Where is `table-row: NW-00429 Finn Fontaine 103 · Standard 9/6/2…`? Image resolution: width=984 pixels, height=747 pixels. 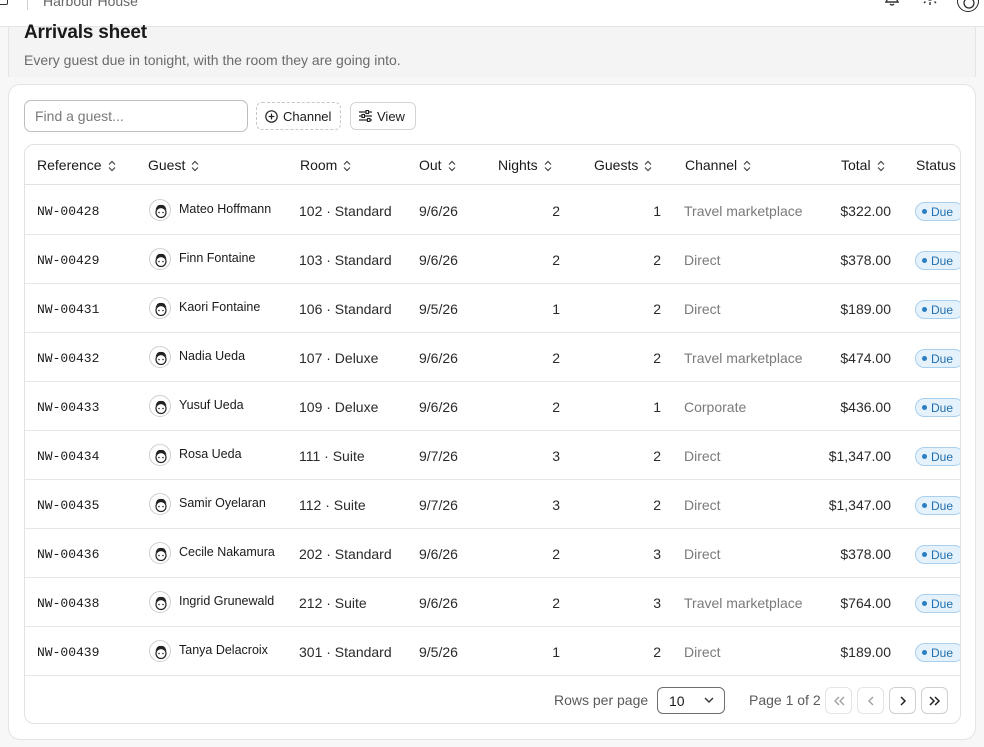
table-row: NW-00429 Finn Fontaine 103 · Standard 9/6/2… is located at coordinates (492, 259).